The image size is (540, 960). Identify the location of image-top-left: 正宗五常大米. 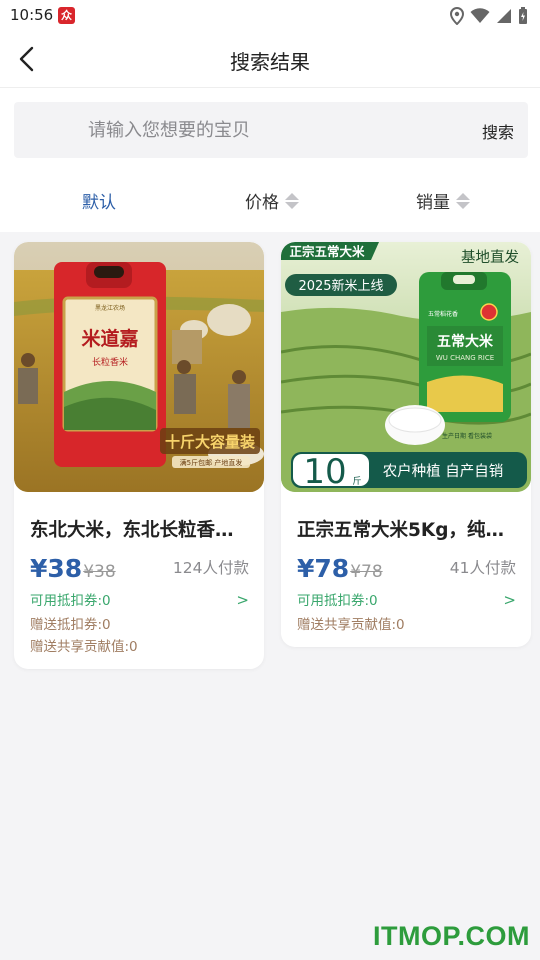
(327, 251).